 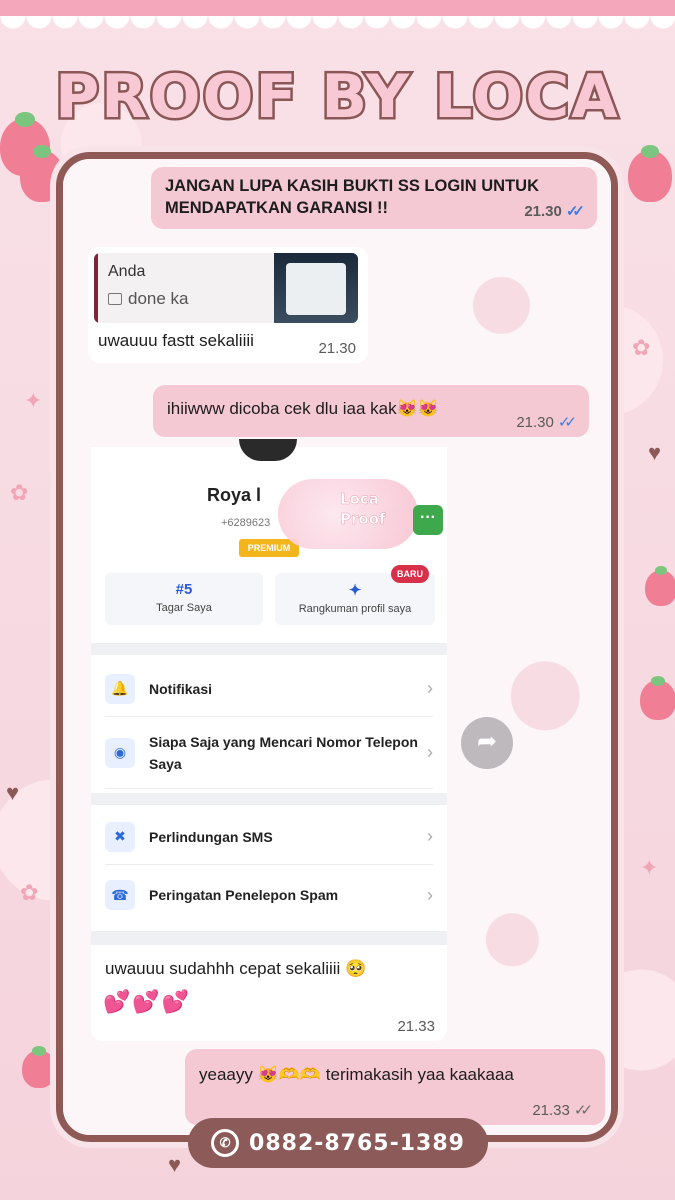 I want to click on chat-bubble-icon: ···, so click(x=428, y=520).